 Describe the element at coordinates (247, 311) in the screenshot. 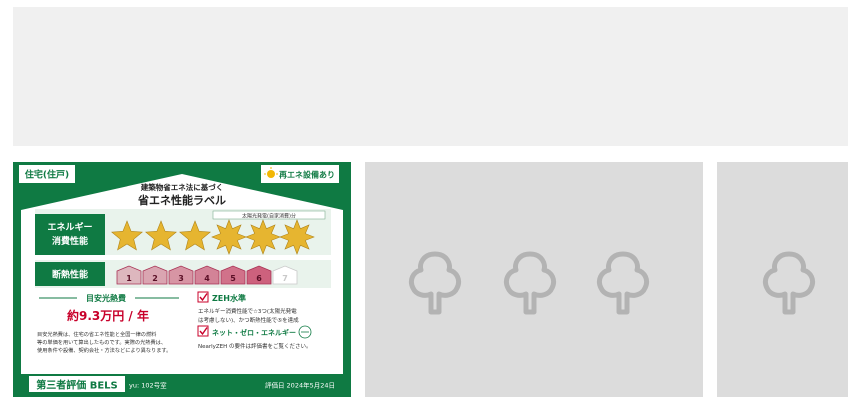

I see `zeh-line-1: エネルギー消費性能で☆3つ(太陽光発電` at that location.